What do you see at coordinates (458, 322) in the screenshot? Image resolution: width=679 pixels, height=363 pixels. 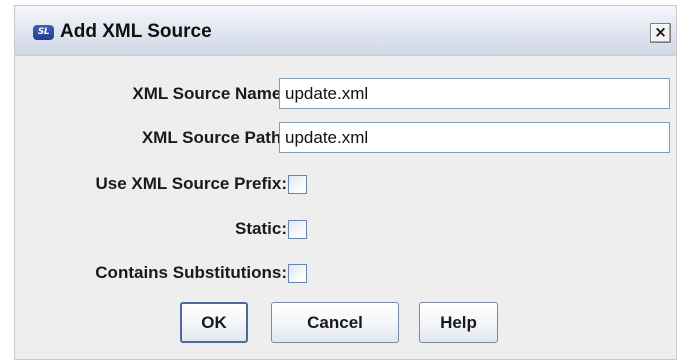 I see `help-button: Help` at bounding box center [458, 322].